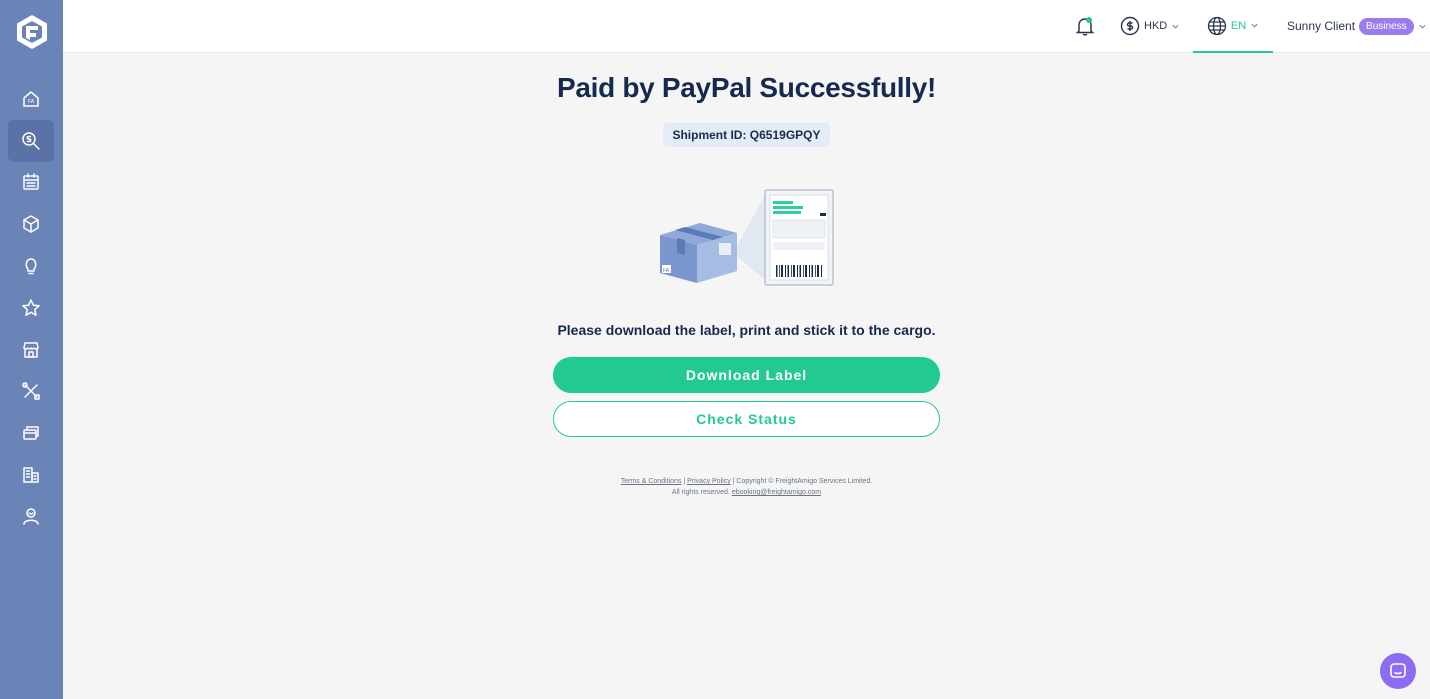  Describe the element at coordinates (746, 87) in the screenshot. I see `page-title: Paid by PayPal Successfully!` at that location.